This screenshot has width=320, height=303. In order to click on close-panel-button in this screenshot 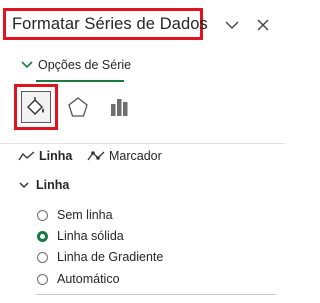, I will do `click(263, 25)`.